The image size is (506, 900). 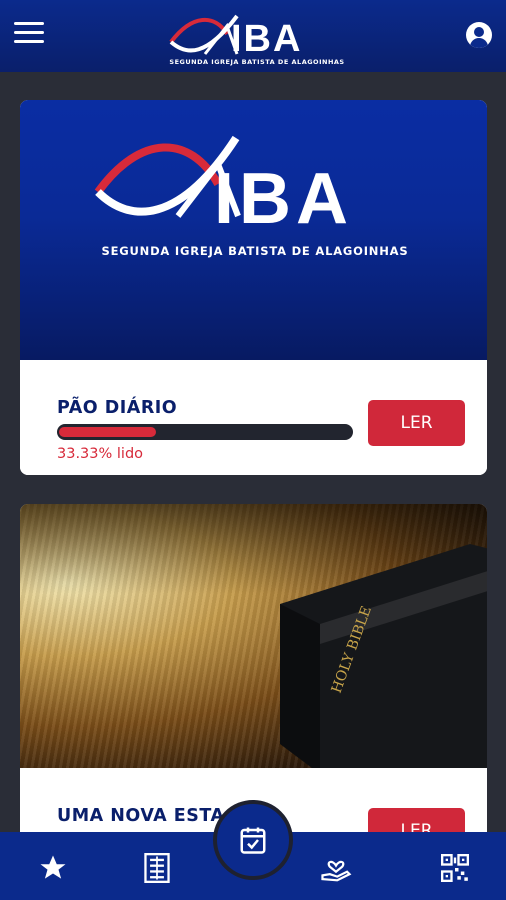 I want to click on banner-logo: IBA SEGUNDA IGREJA BATISTA DE ALAGOINHAS, so click(x=255, y=191).